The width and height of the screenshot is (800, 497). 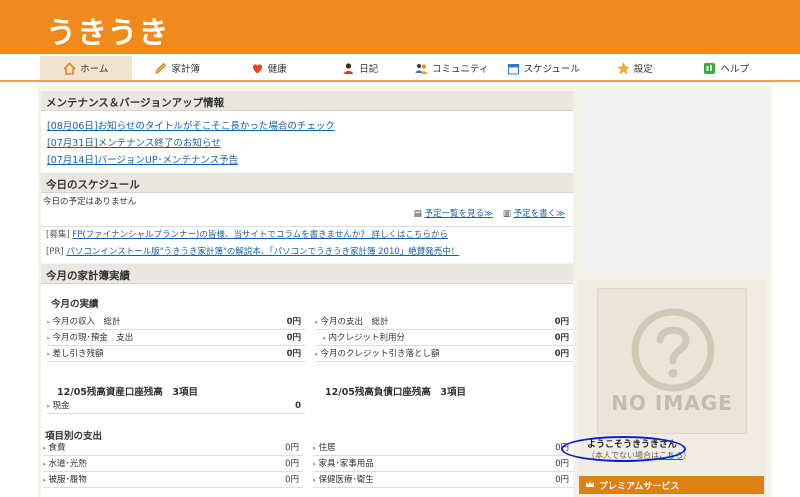 I want to click on nav-label: 健康, so click(x=277, y=69).